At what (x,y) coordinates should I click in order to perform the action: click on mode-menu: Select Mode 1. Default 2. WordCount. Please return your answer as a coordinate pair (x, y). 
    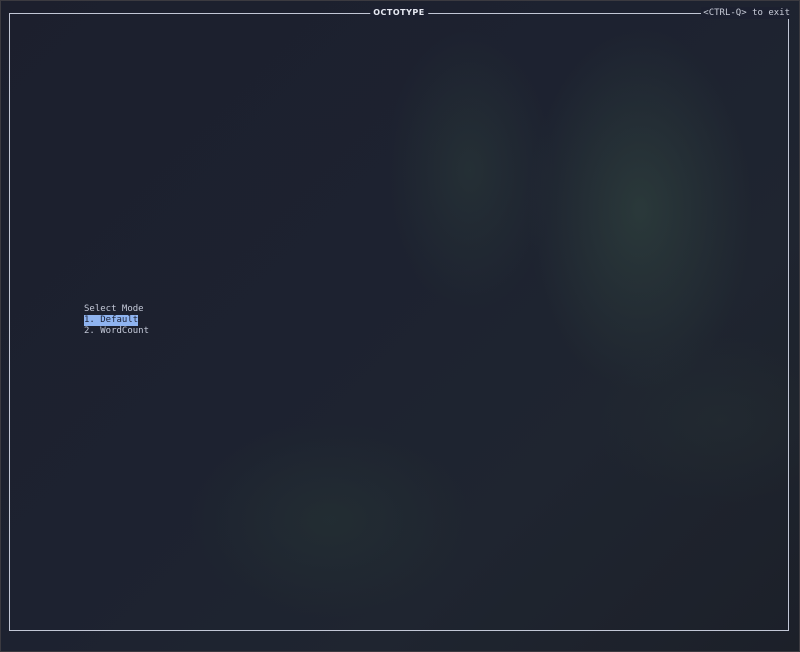
    Looking at the image, I should click on (116, 320).